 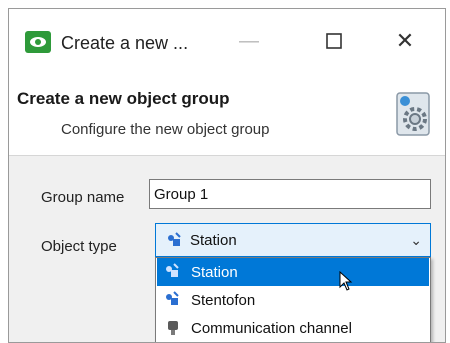 What do you see at coordinates (271, 328) in the screenshot?
I see `dropdown-option-label: Communication channel` at bounding box center [271, 328].